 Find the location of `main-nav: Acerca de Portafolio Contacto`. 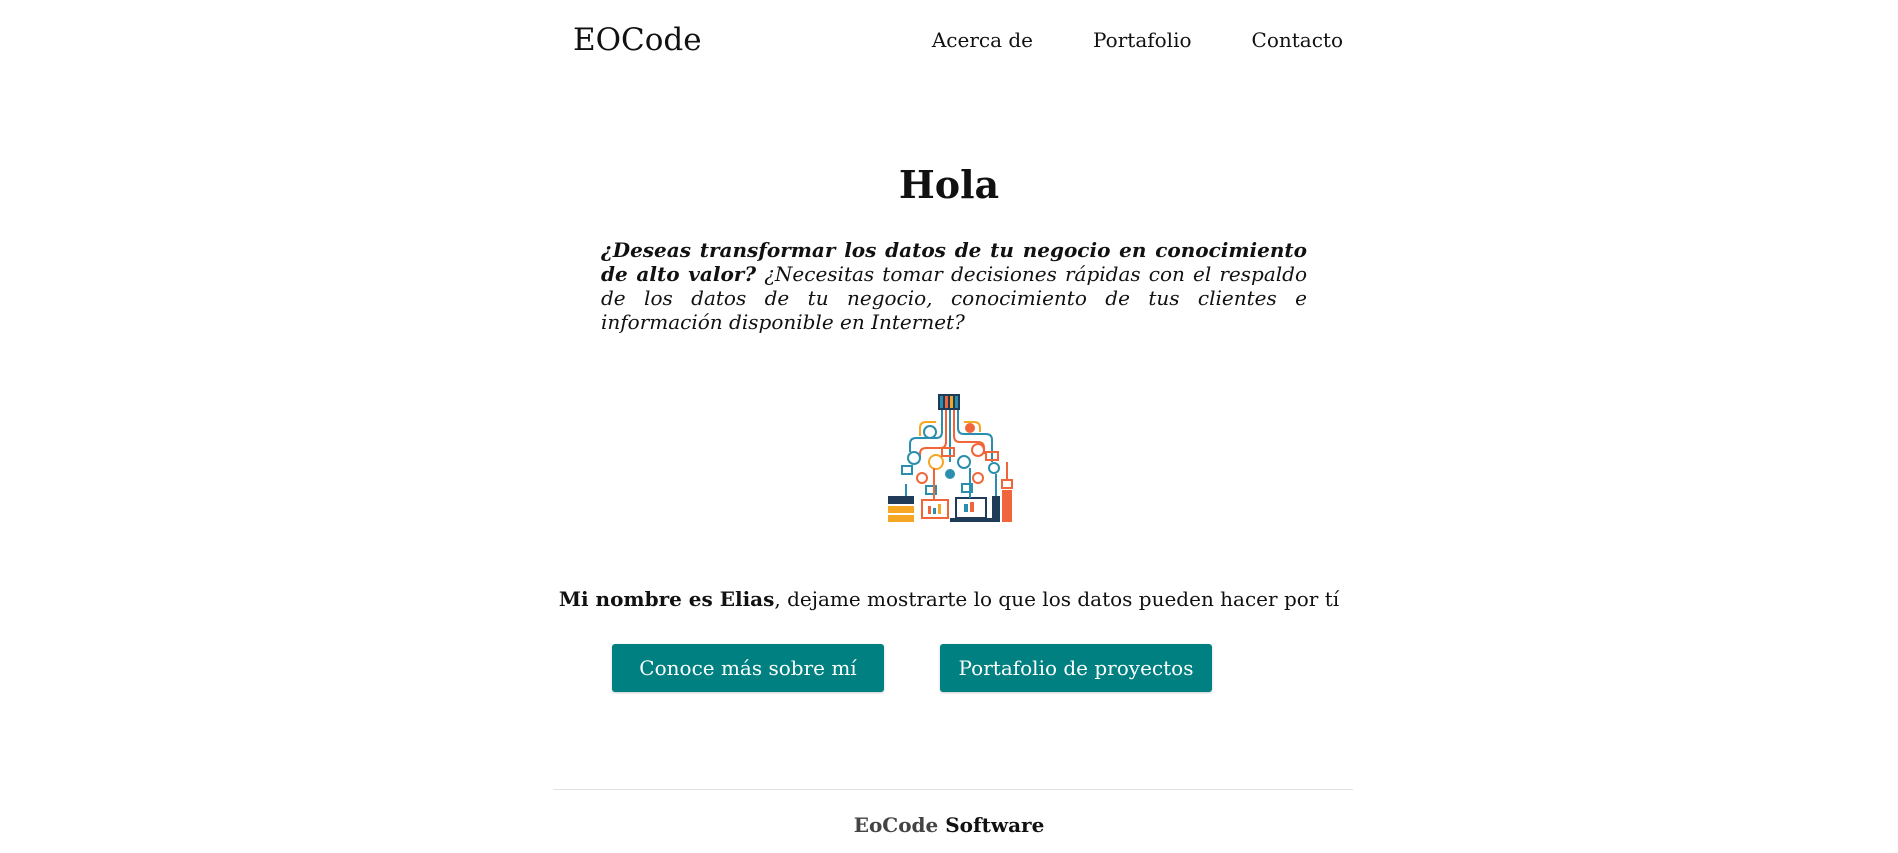

main-nav: Acerca de Portafolio Contacto is located at coordinates (1107, 40).